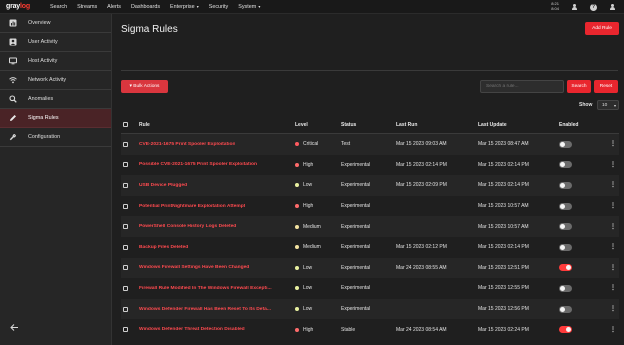  Describe the element at coordinates (184, 7) in the screenshot. I see `nav-enterprise: Enterprise ▾` at that location.